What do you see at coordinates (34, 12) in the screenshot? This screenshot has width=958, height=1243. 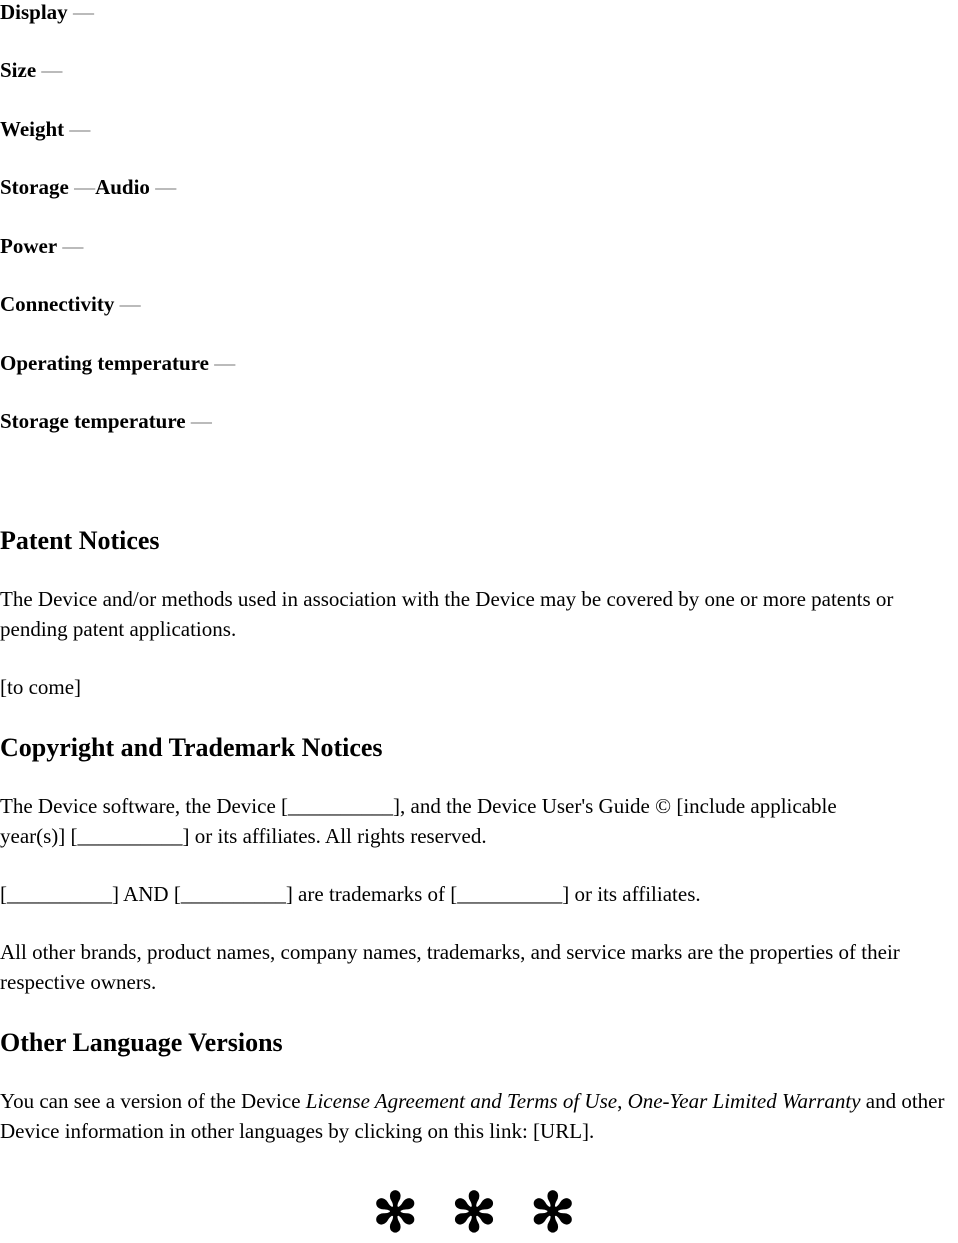 I see `spec-label: Display` at bounding box center [34, 12].